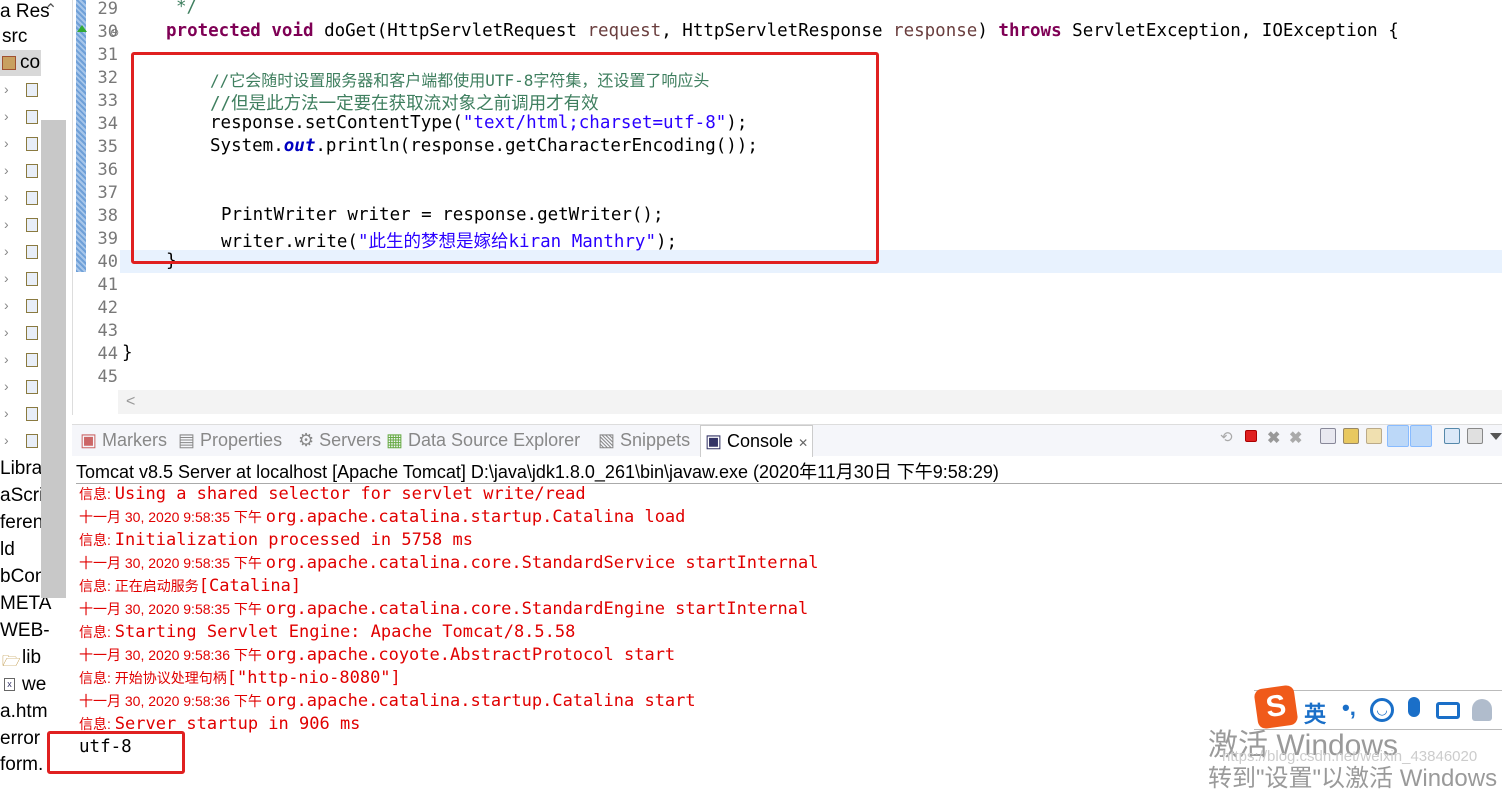 The height and width of the screenshot is (793, 1502). What do you see at coordinates (757, 441) in the screenshot?
I see `tab-console: ▣ Console ✕` at bounding box center [757, 441].